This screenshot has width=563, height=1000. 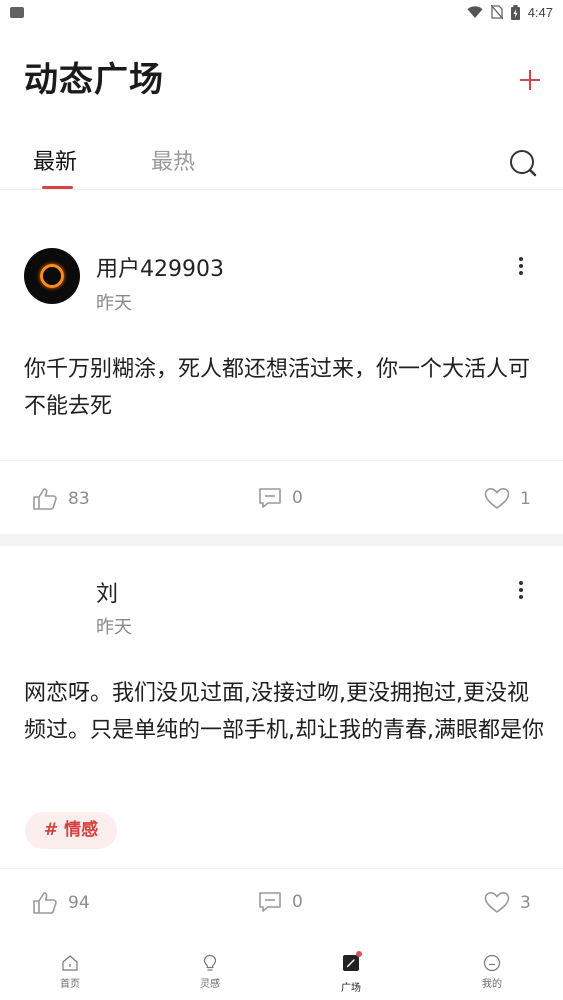 What do you see at coordinates (492, 963) in the screenshot?
I see `smiley-icon` at bounding box center [492, 963].